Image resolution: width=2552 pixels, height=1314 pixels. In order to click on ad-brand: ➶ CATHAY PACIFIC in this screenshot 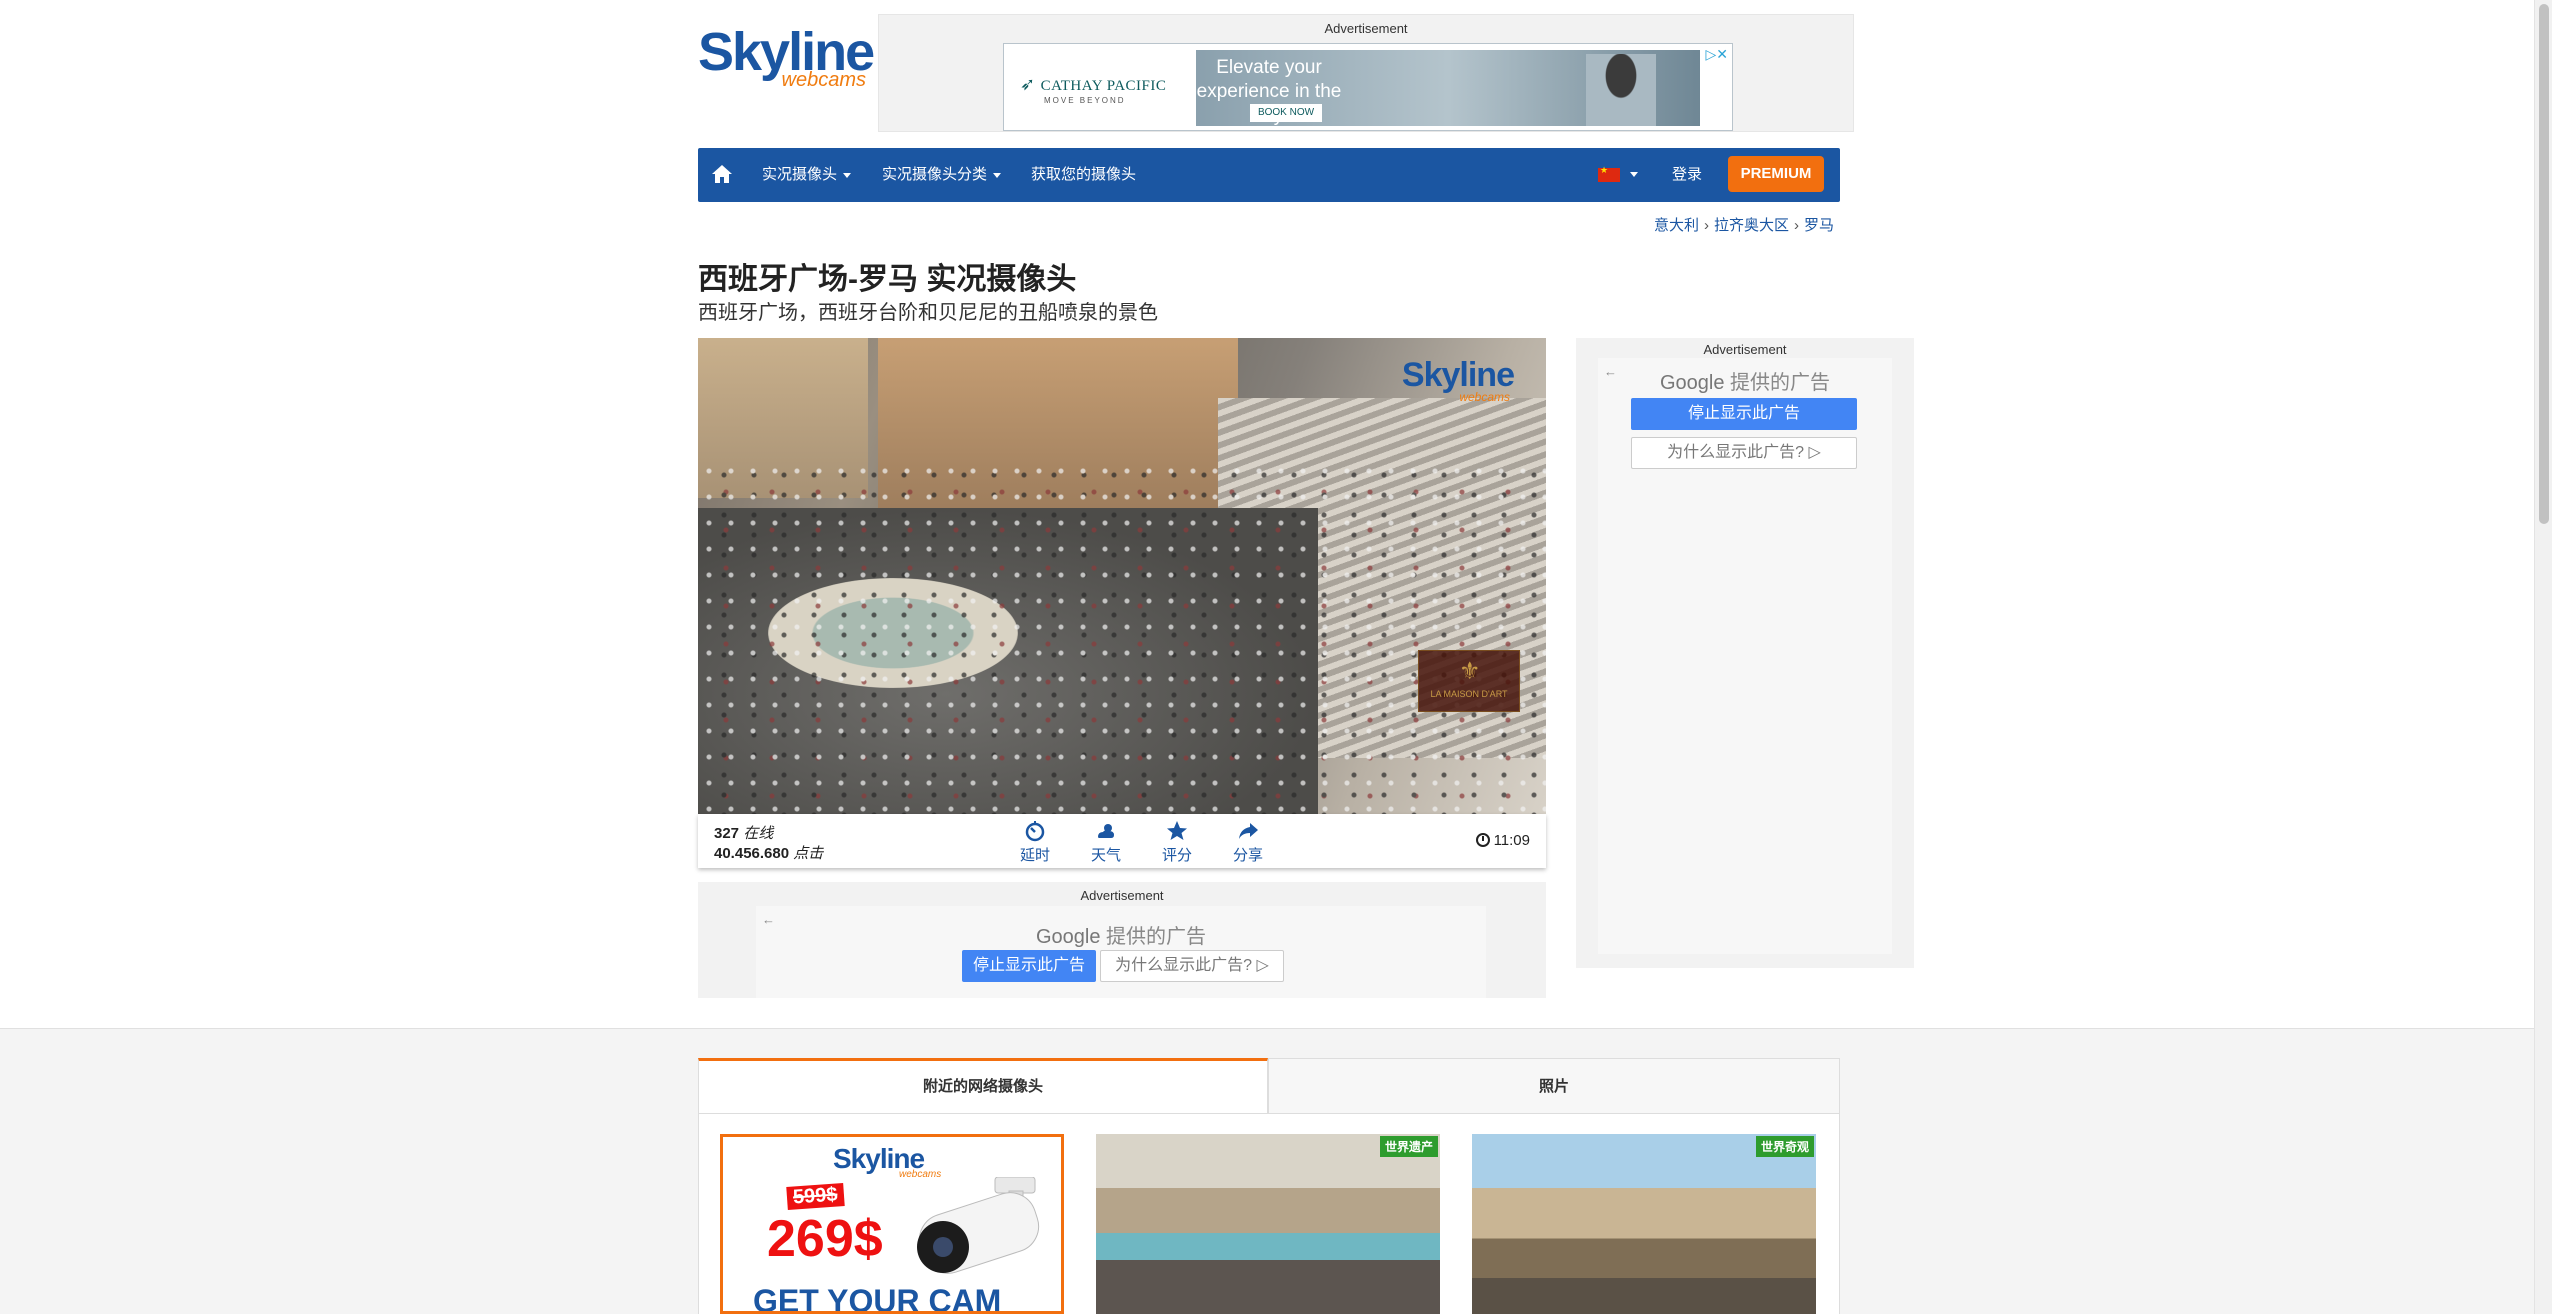, I will do `click(1093, 84)`.